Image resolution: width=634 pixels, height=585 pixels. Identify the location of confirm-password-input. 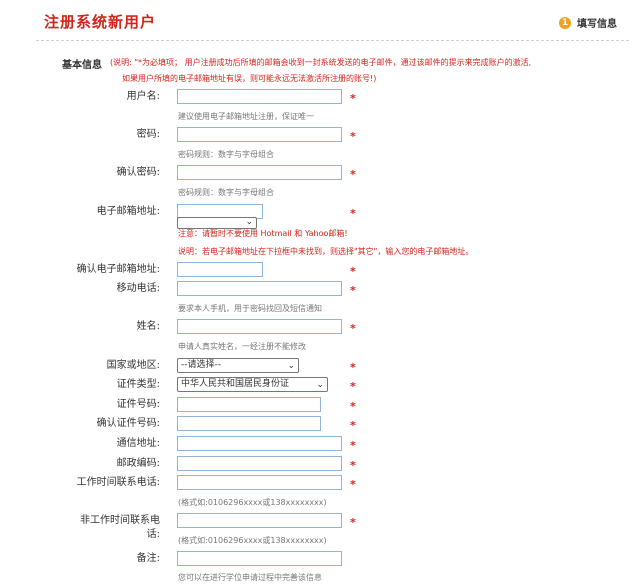
(259, 172).